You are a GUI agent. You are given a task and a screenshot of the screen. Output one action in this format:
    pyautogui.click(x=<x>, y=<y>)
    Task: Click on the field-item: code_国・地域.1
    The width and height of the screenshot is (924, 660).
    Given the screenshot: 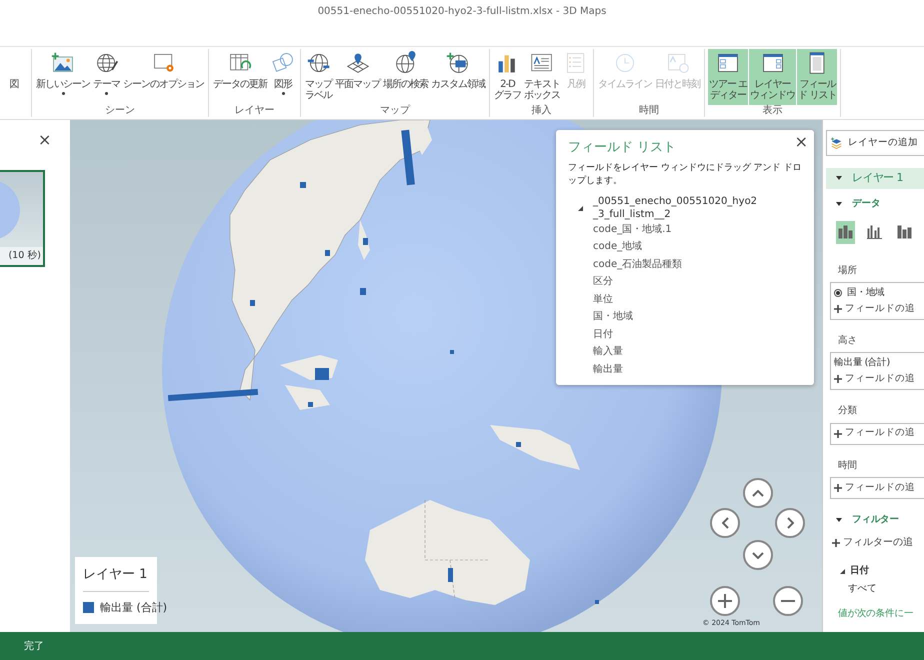 What is the action you would take?
    pyautogui.click(x=685, y=229)
    